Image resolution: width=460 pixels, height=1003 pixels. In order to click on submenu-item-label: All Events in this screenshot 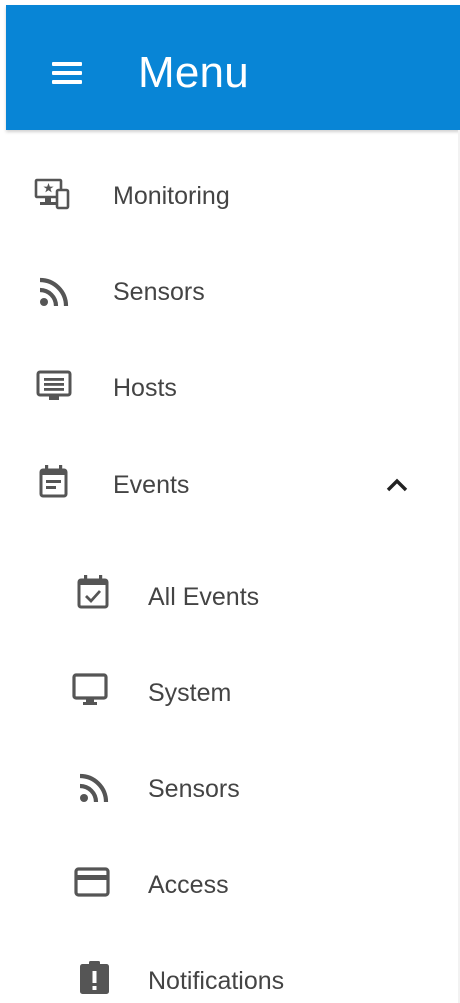, I will do `click(204, 597)`.